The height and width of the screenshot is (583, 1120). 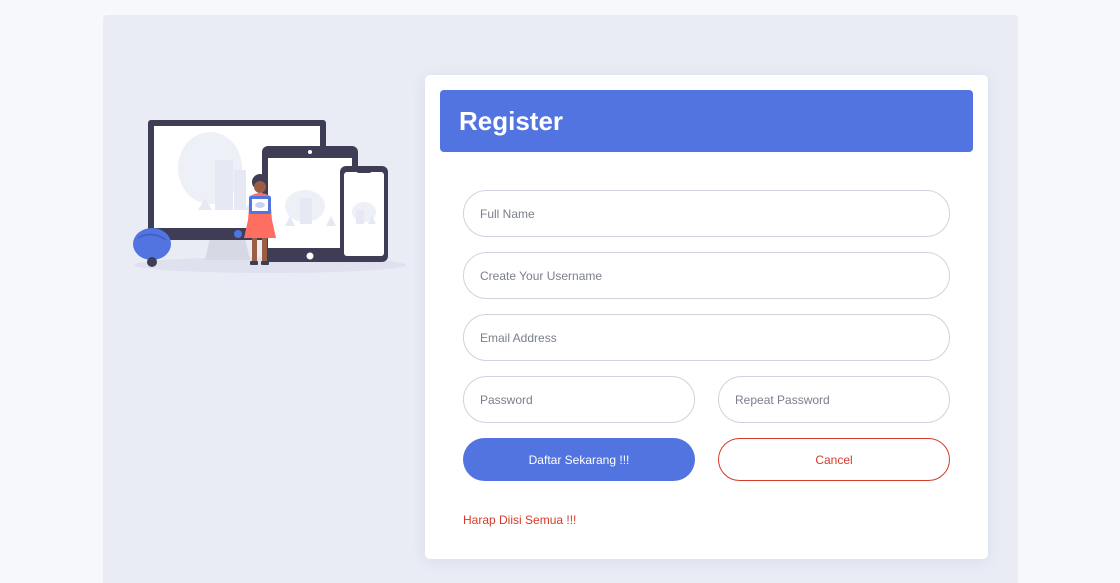 What do you see at coordinates (511, 121) in the screenshot?
I see `page-title: Register` at bounding box center [511, 121].